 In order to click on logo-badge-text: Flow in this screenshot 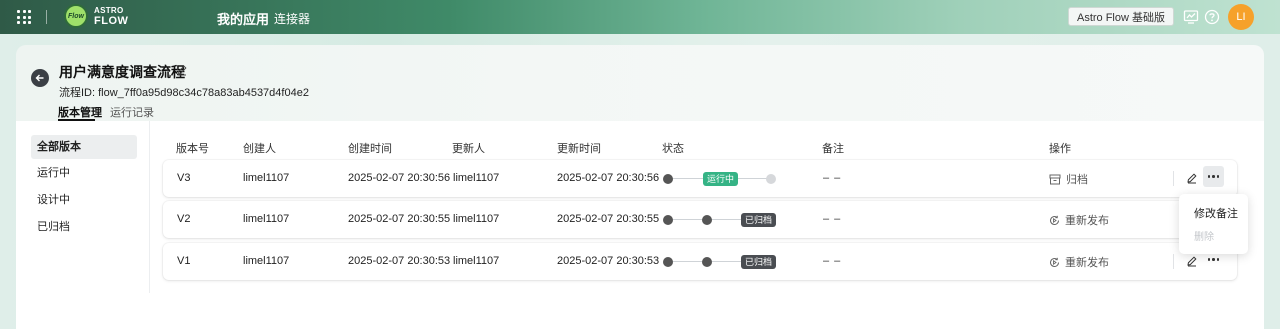, I will do `click(76, 16)`.